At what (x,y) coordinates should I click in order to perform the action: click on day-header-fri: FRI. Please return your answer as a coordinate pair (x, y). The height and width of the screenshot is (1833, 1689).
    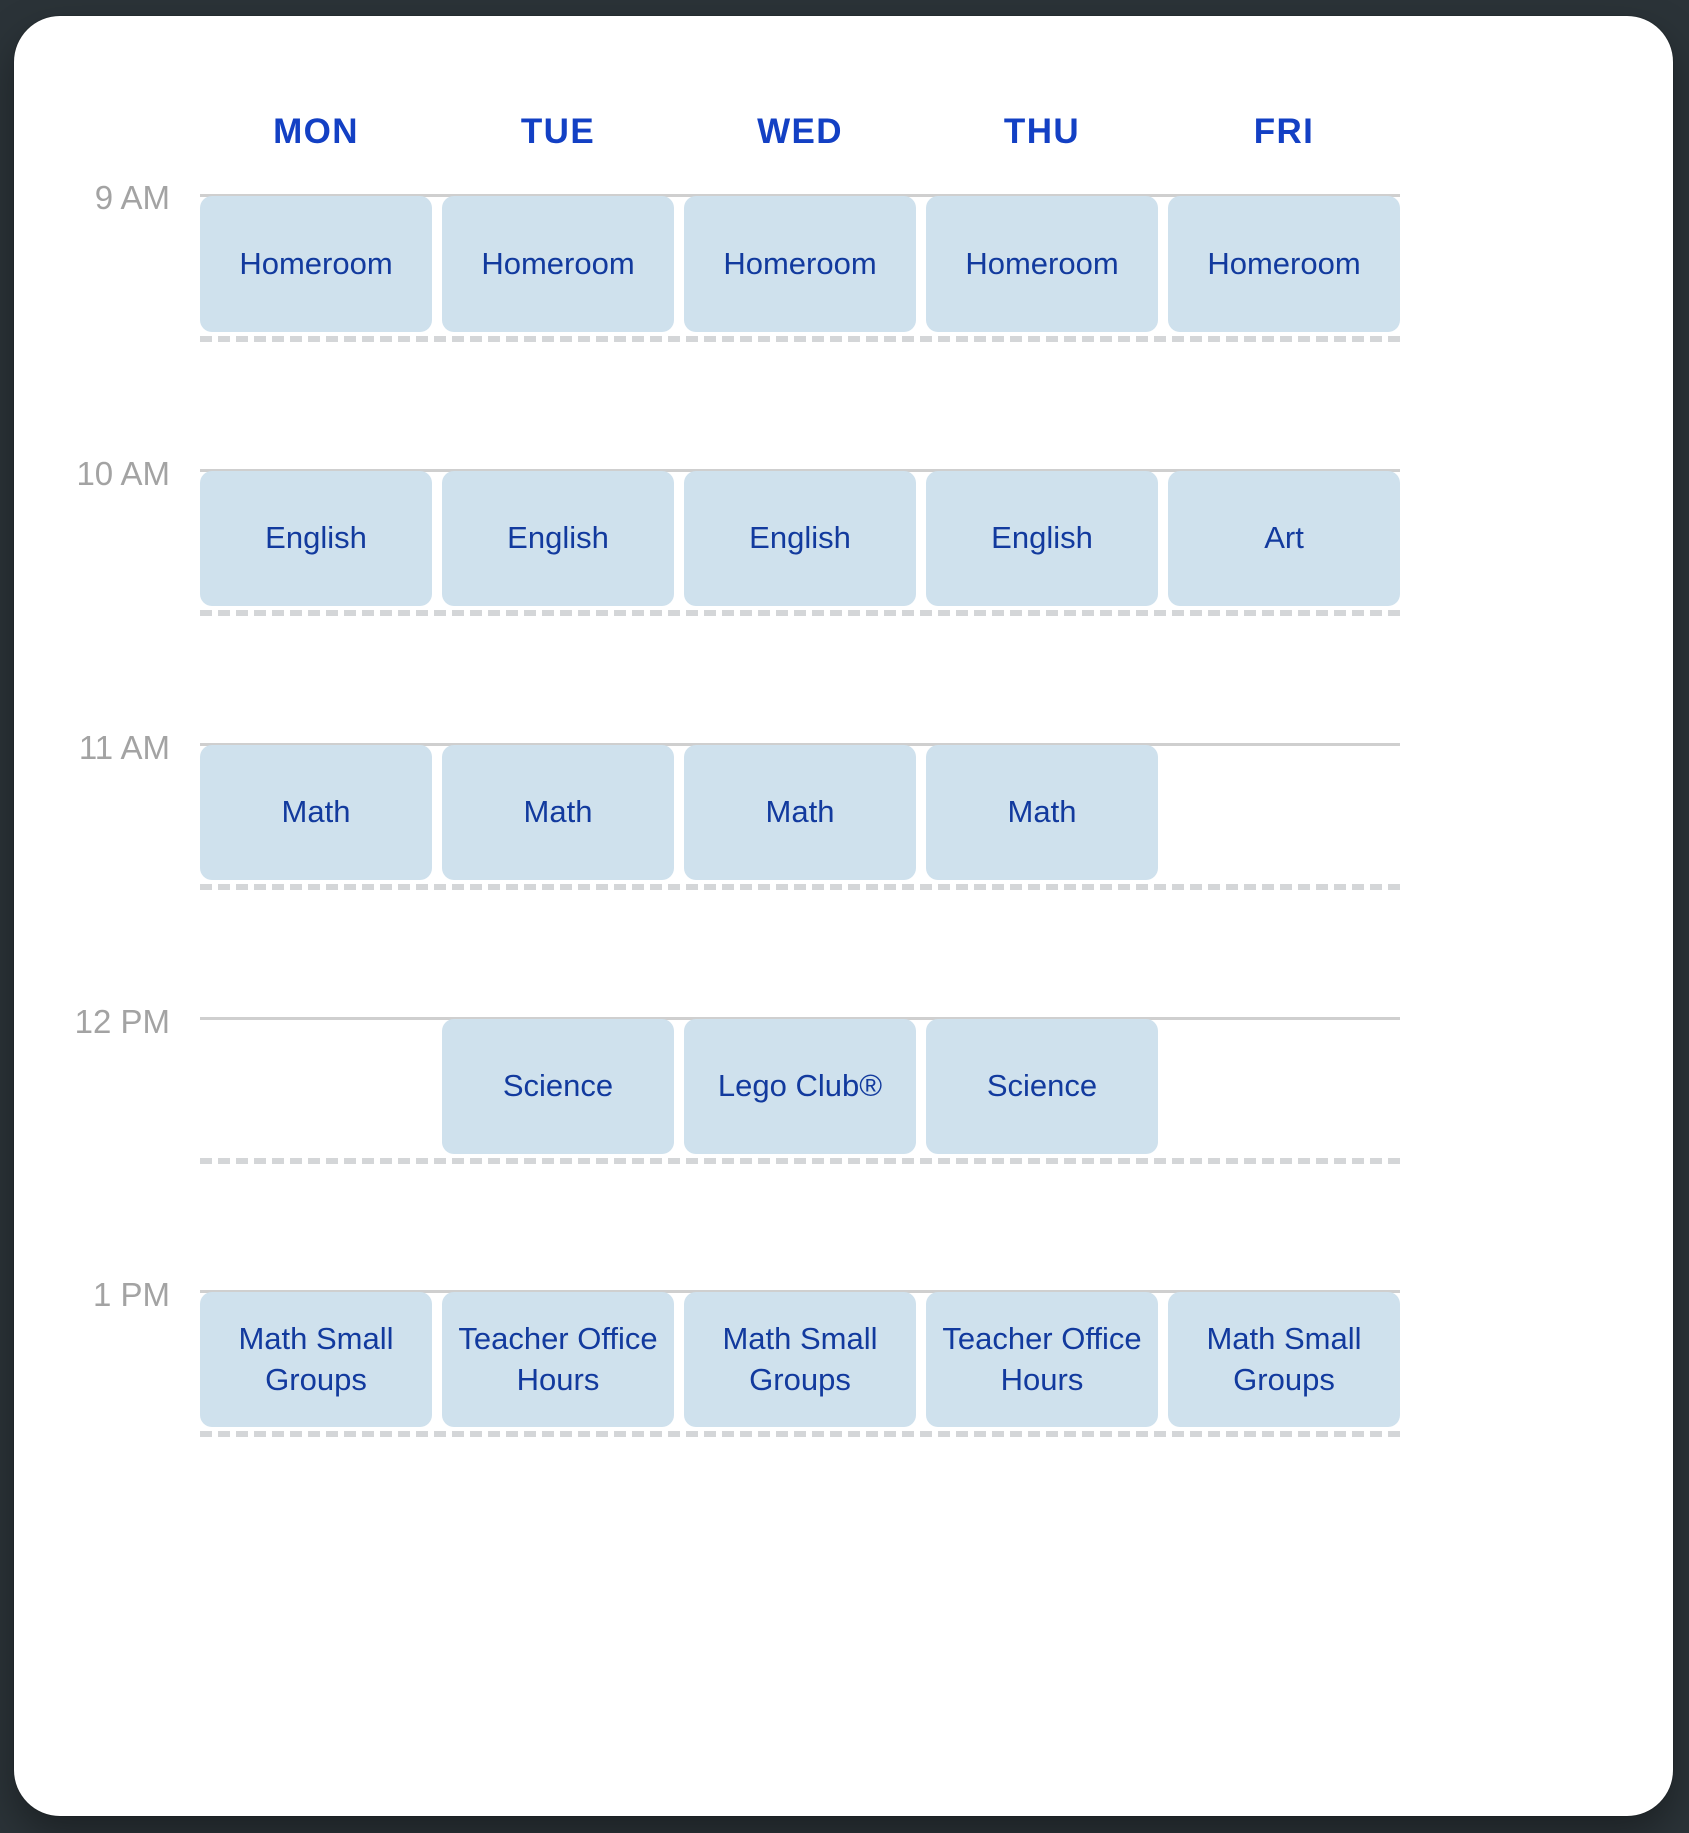
    Looking at the image, I should click on (1284, 131).